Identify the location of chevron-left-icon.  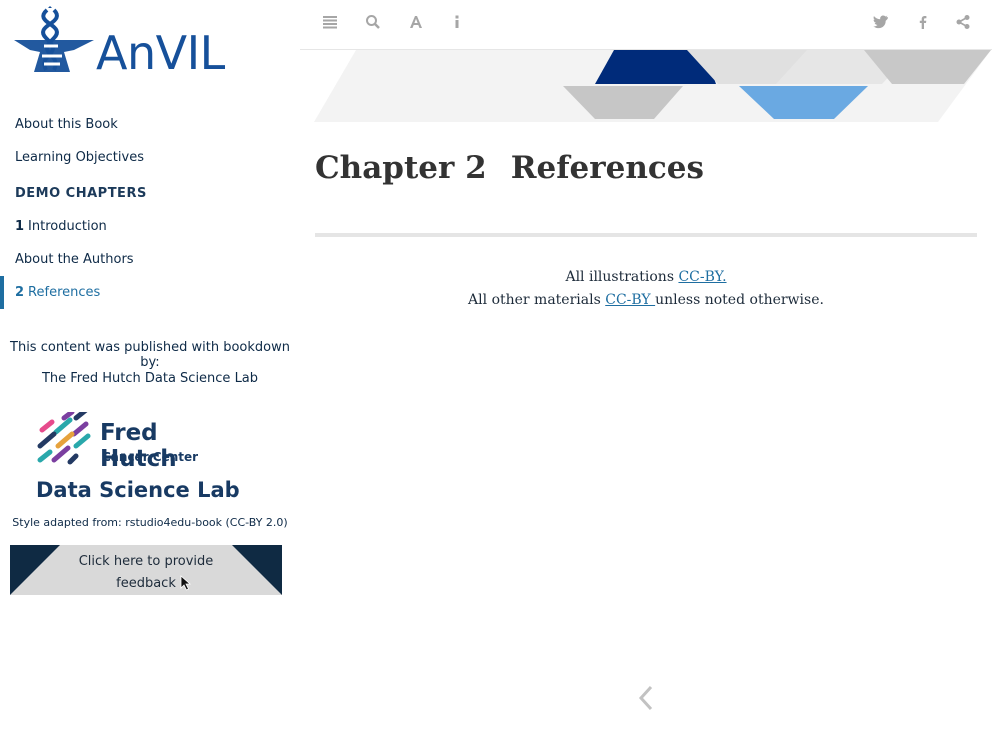
(645, 698).